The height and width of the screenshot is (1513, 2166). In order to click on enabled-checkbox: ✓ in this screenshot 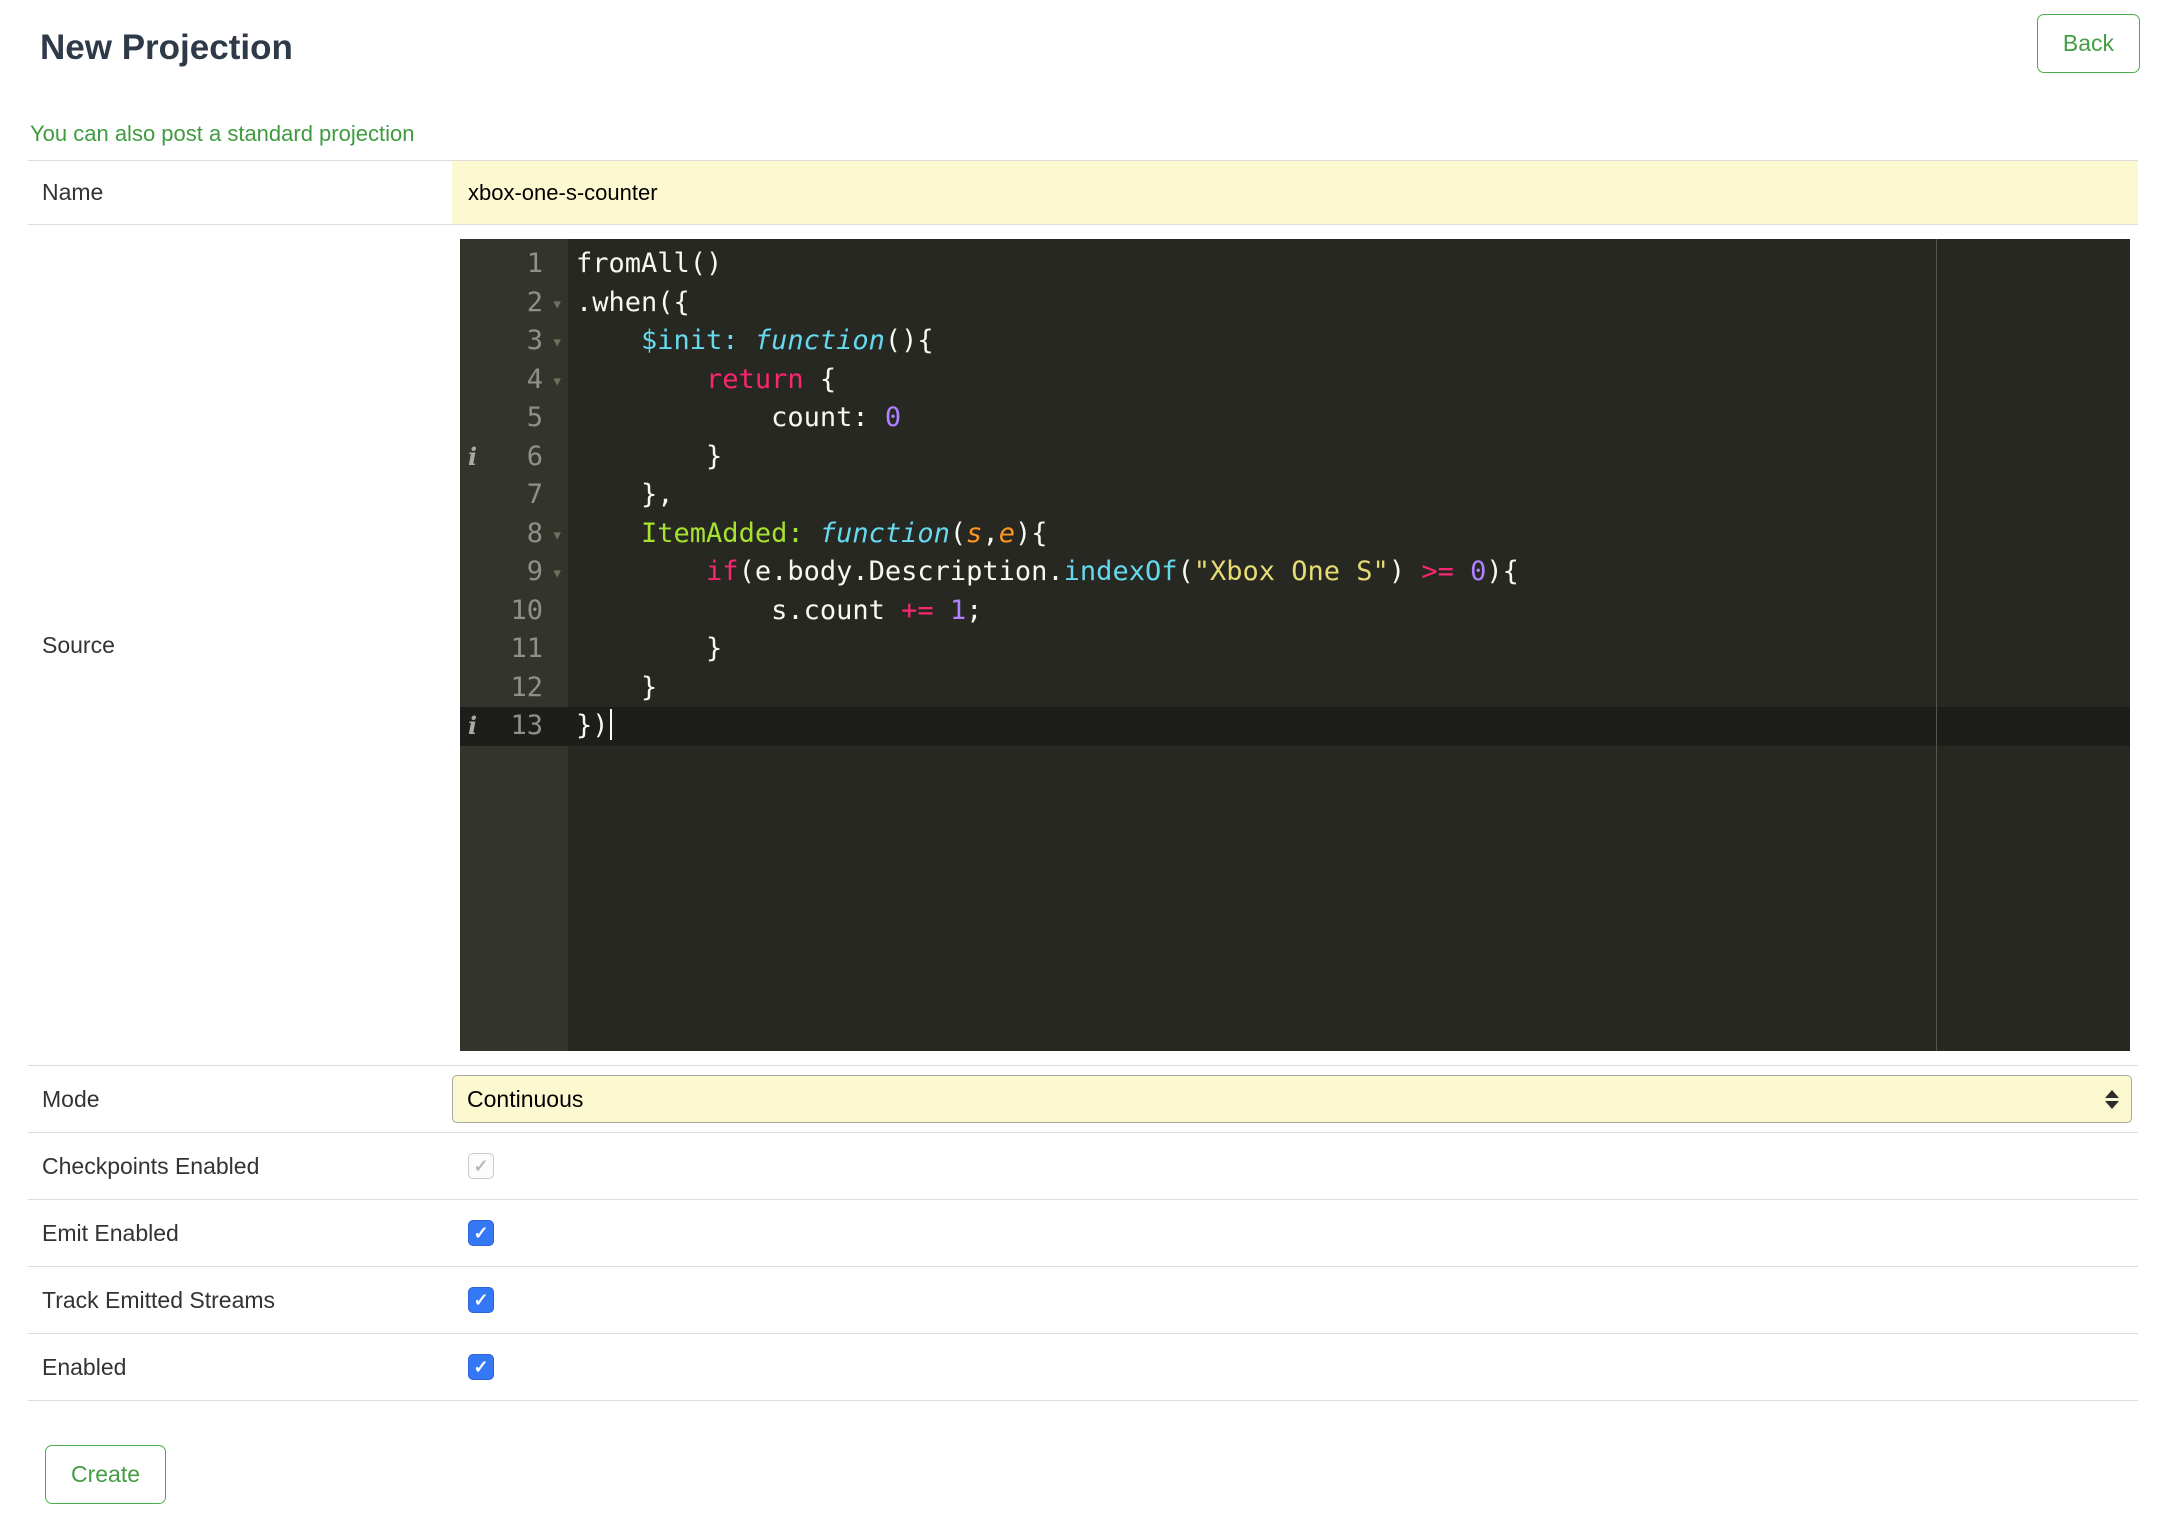, I will do `click(481, 1367)`.